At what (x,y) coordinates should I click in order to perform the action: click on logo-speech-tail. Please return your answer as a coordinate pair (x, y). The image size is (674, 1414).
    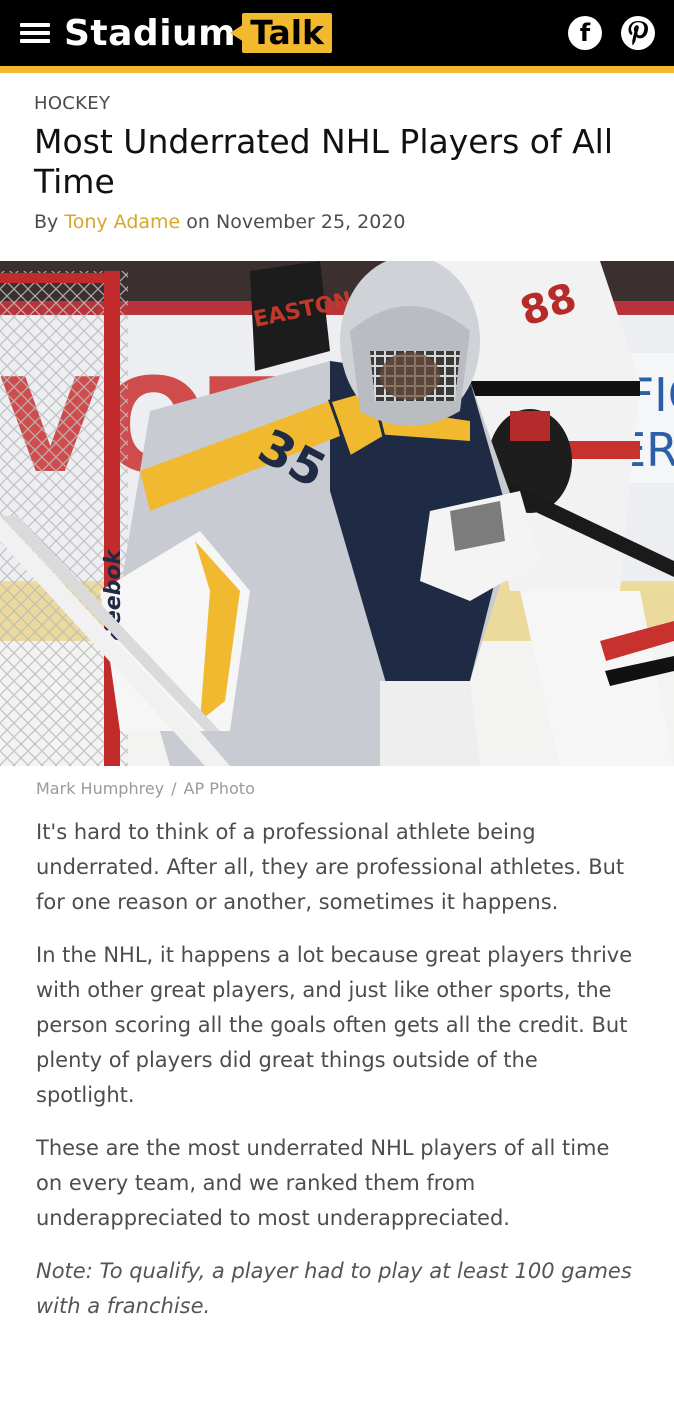
    Looking at the image, I should click on (237, 33).